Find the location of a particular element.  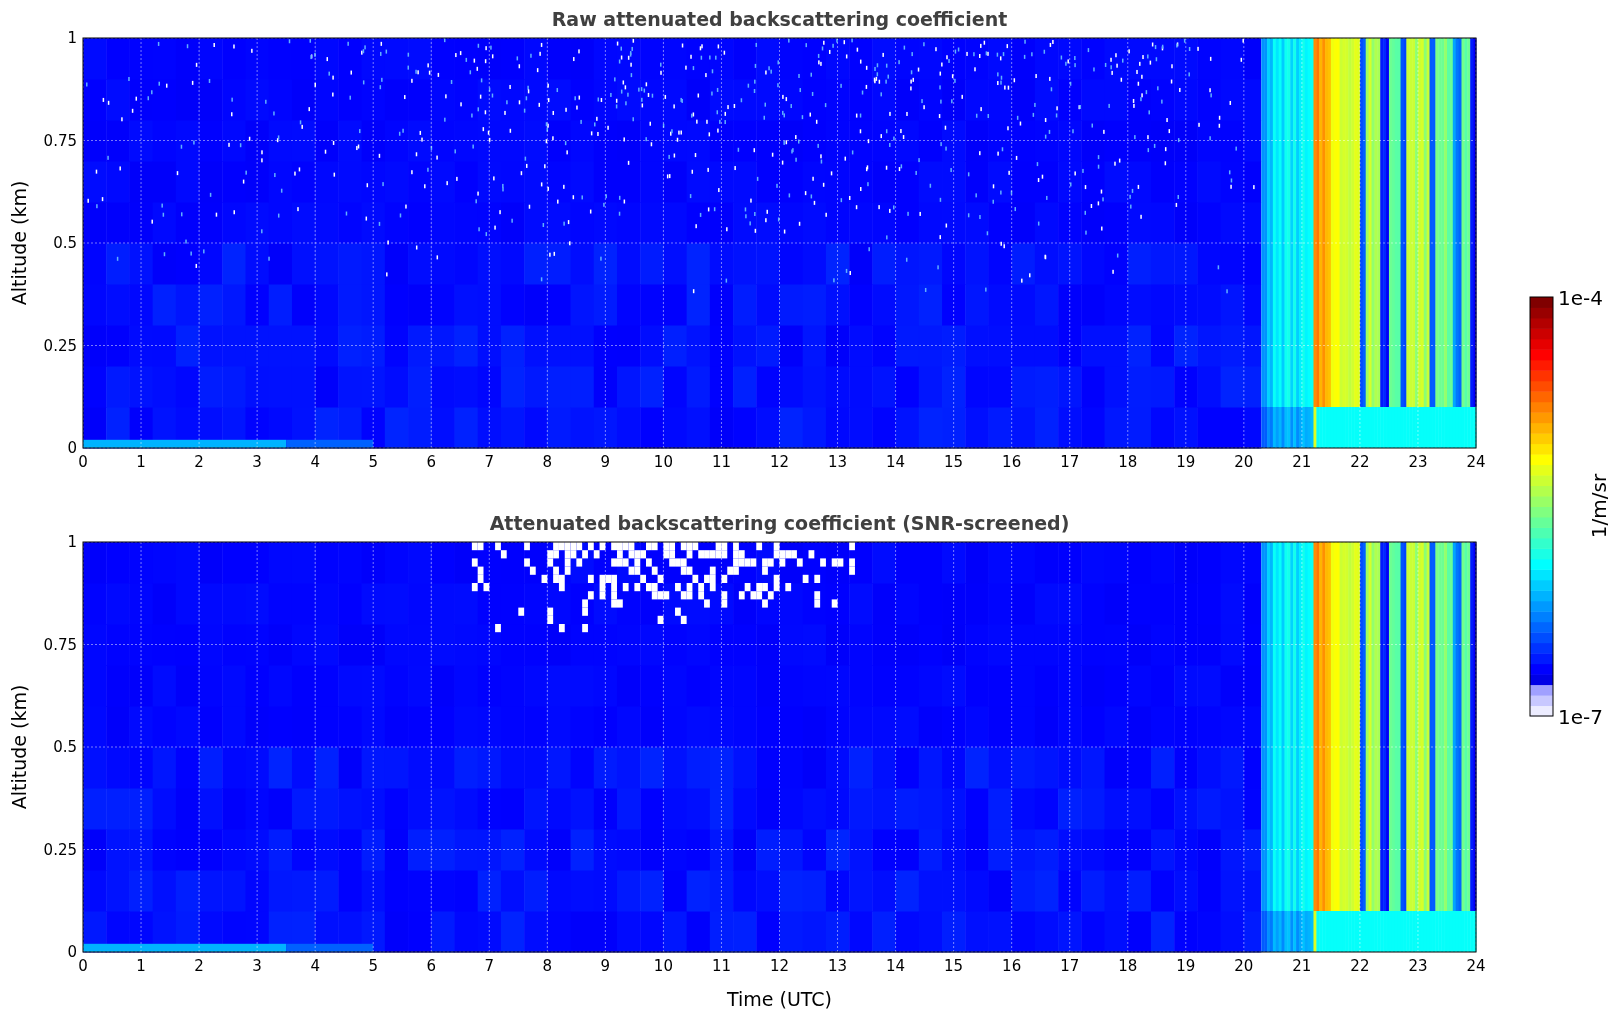

colorbar-label: 1/m/sr is located at coordinates (1599, 506).